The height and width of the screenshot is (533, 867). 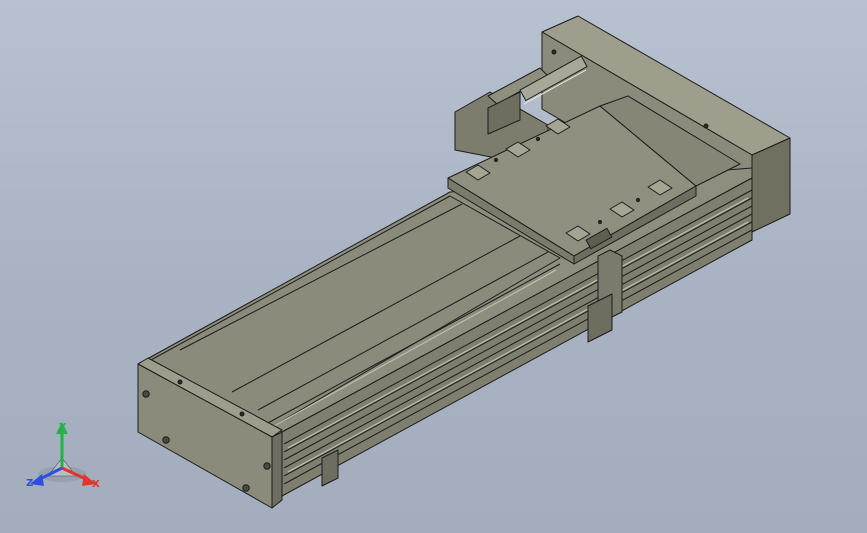 What do you see at coordinates (63, 456) in the screenshot?
I see `axis-triad: Y X Z` at bounding box center [63, 456].